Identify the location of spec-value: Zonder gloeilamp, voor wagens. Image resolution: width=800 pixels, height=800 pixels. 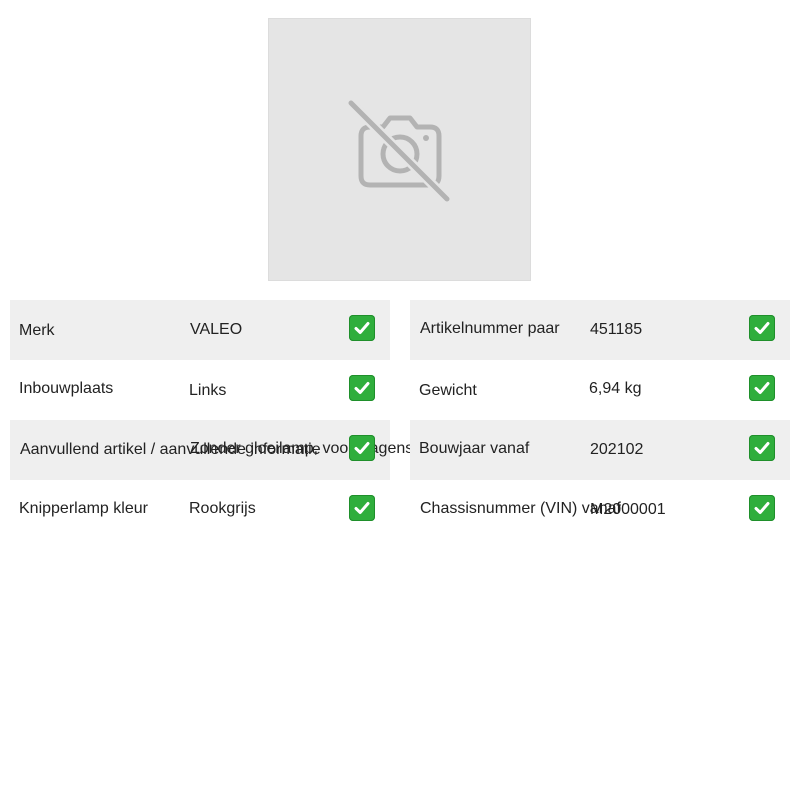
(302, 448).